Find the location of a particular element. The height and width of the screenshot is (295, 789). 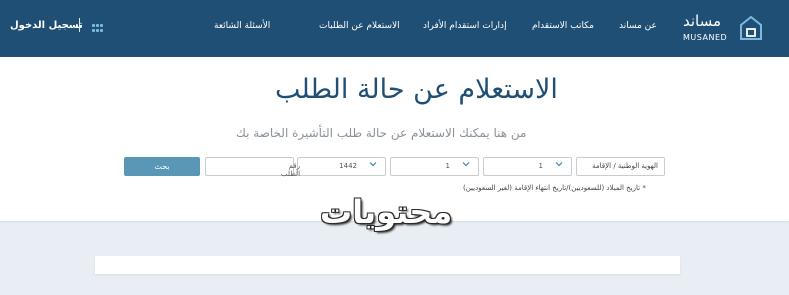

nav-link-faq: الأسئلة الشائعة is located at coordinates (242, 26).